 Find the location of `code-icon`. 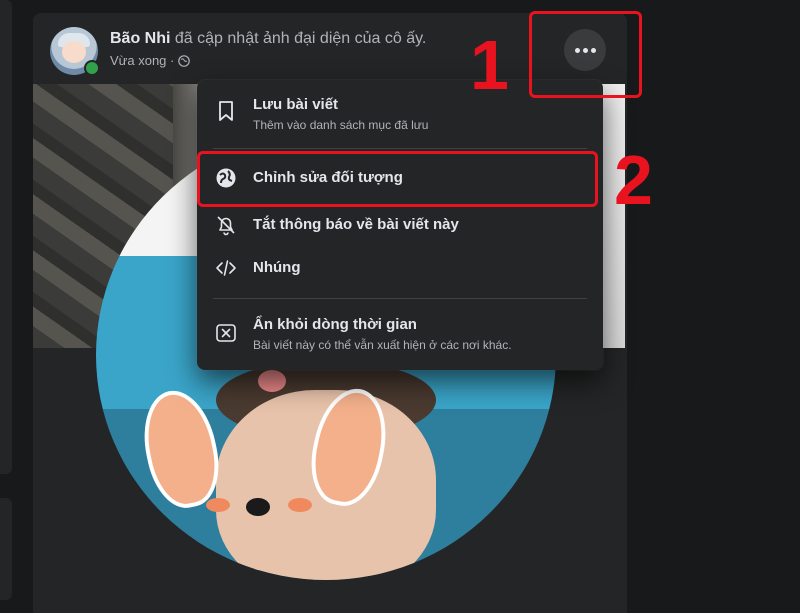

code-icon is located at coordinates (226, 268).